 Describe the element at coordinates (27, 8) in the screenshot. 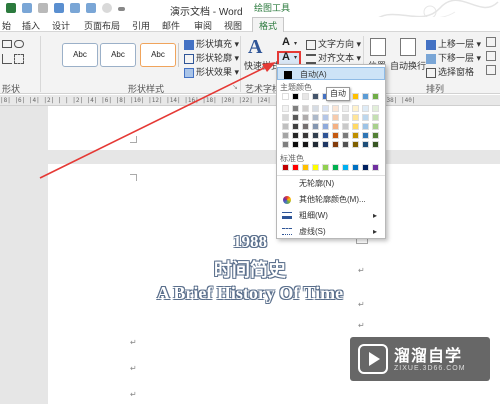

I see `undo-icon` at that location.